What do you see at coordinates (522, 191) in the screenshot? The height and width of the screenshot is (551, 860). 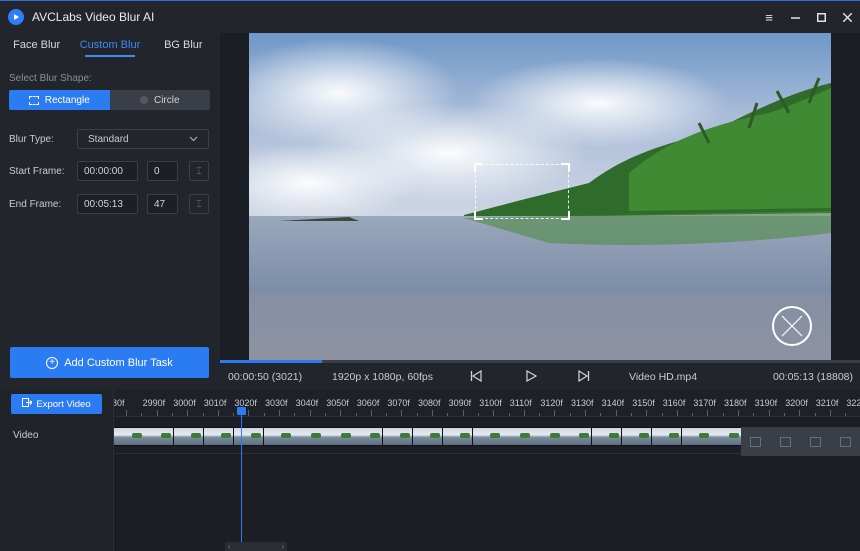 I see `blur-region-selection` at bounding box center [522, 191].